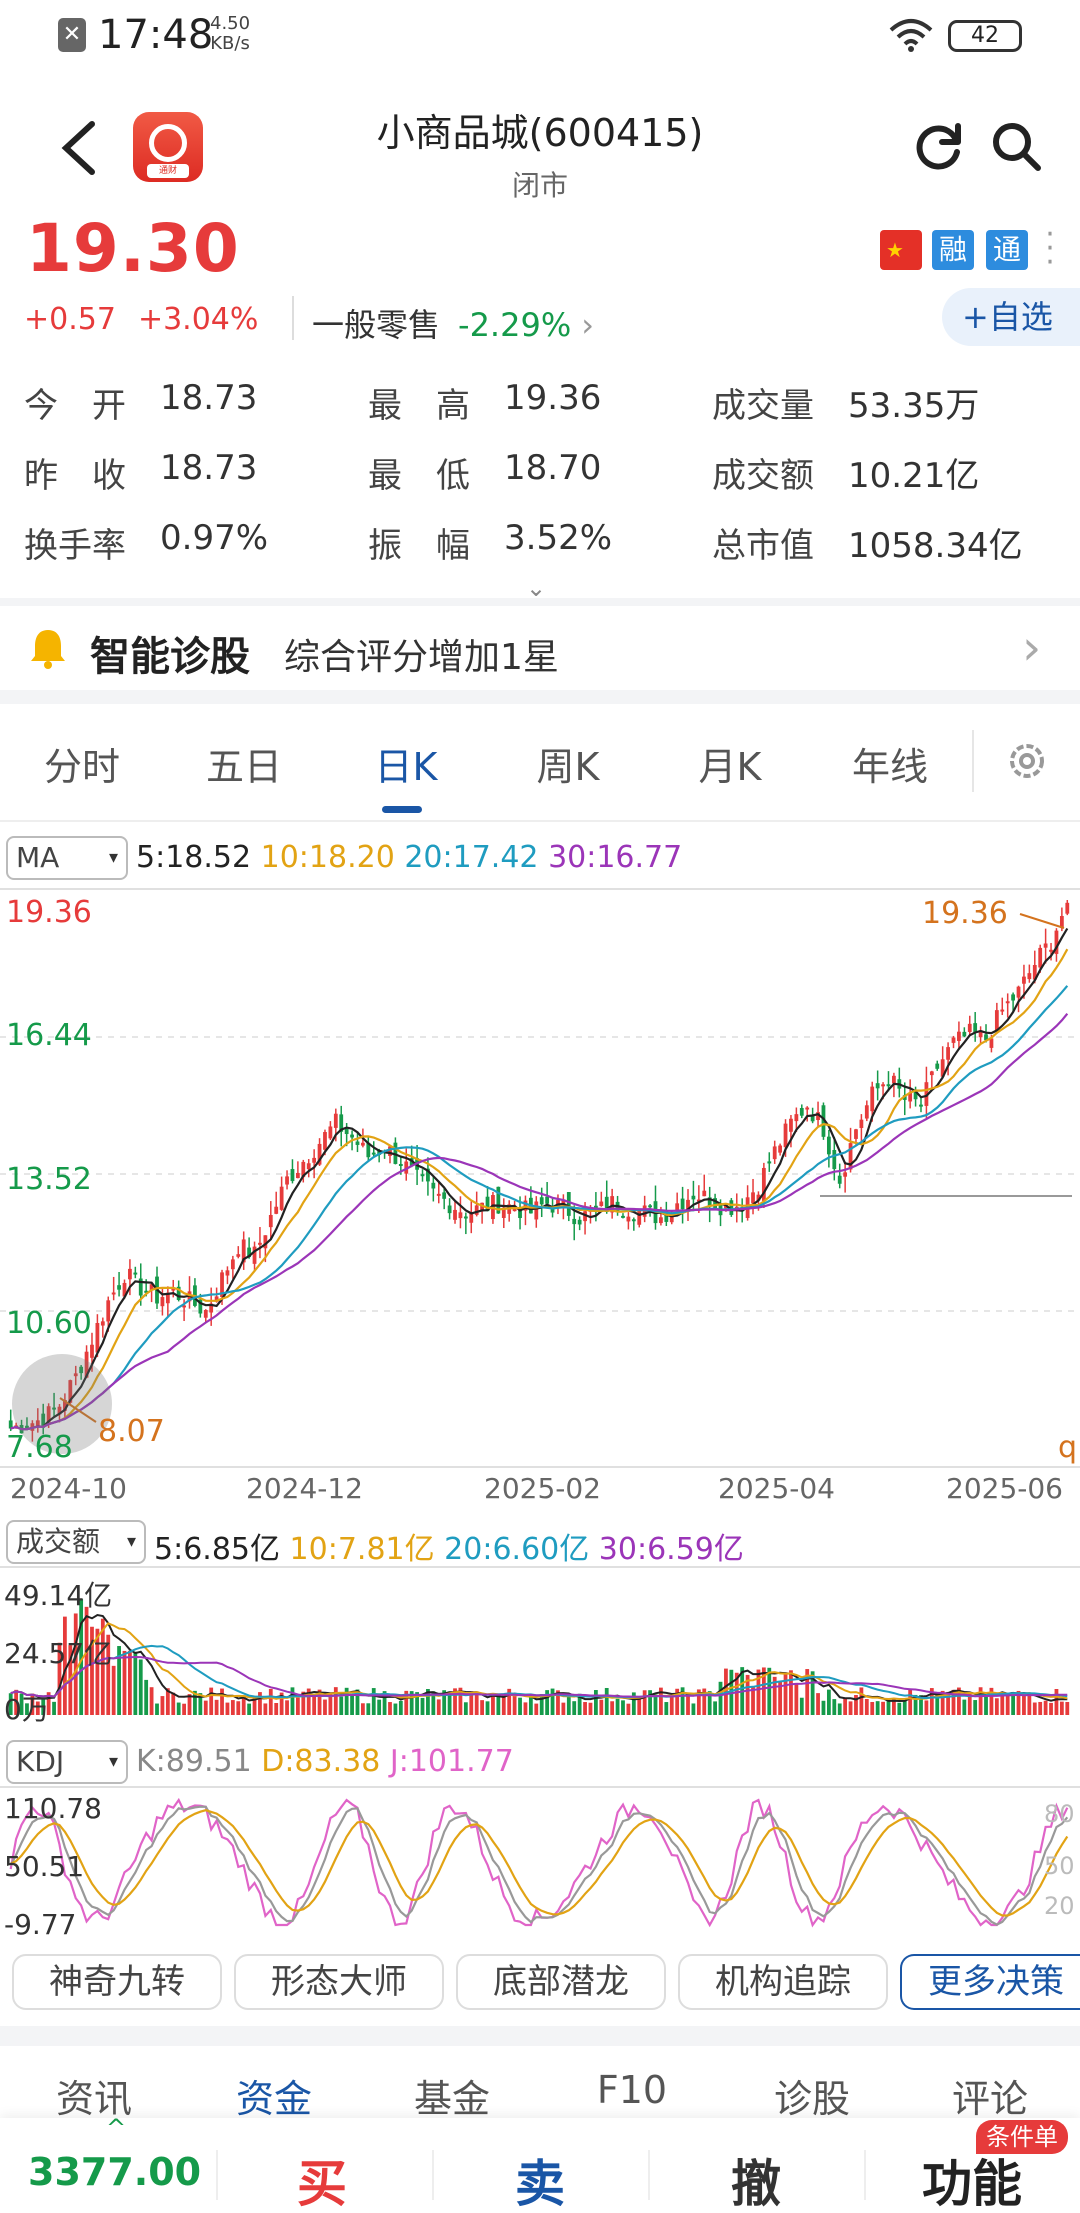 This screenshot has width=1080, height=2213. What do you see at coordinates (914, 406) in the screenshot?
I see `quote-volume: 53.35万` at bounding box center [914, 406].